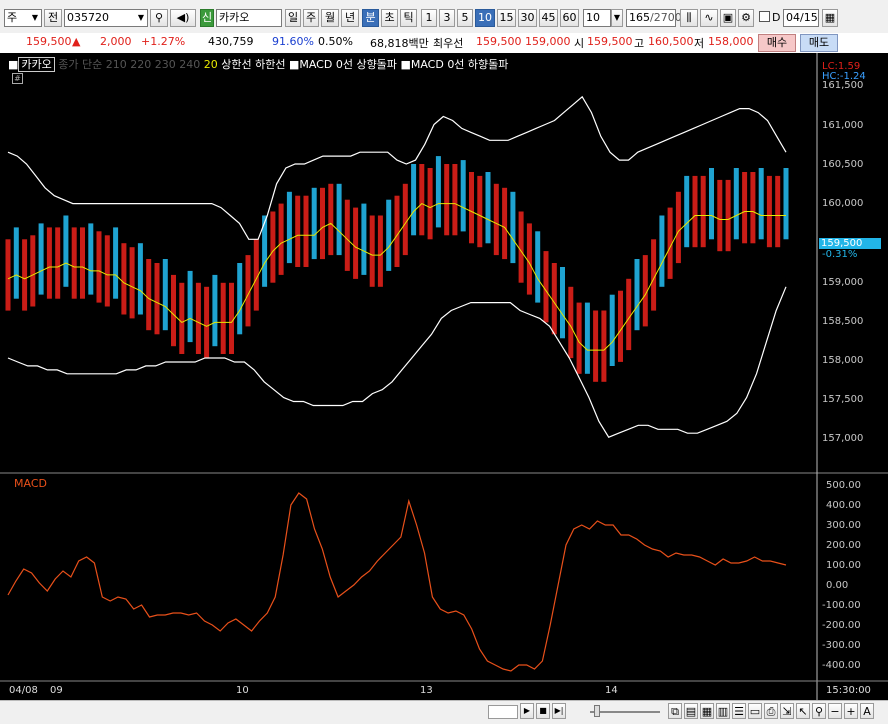  What do you see at coordinates (429, 18) in the screenshot?
I see `minute-button-1: 1` at bounding box center [429, 18].